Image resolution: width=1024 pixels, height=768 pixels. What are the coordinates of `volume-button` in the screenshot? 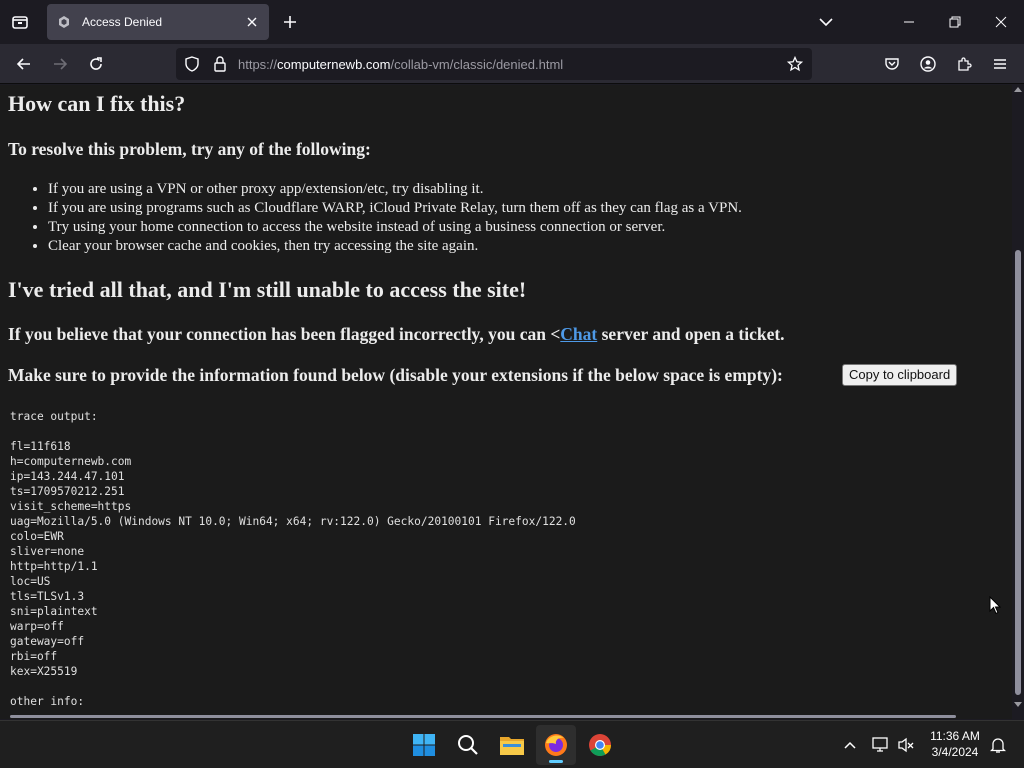 It's located at (906, 745).